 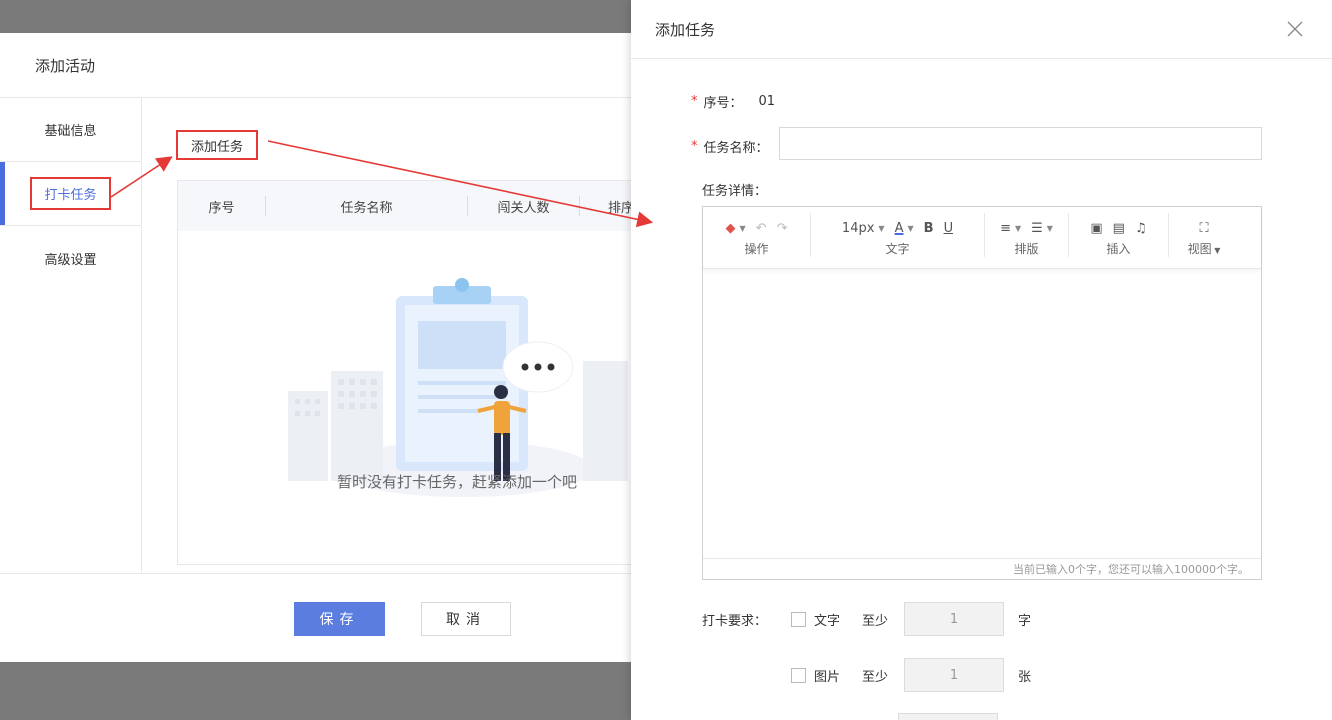 What do you see at coordinates (222, 206) in the screenshot?
I see `column-header-seq: 序号` at bounding box center [222, 206].